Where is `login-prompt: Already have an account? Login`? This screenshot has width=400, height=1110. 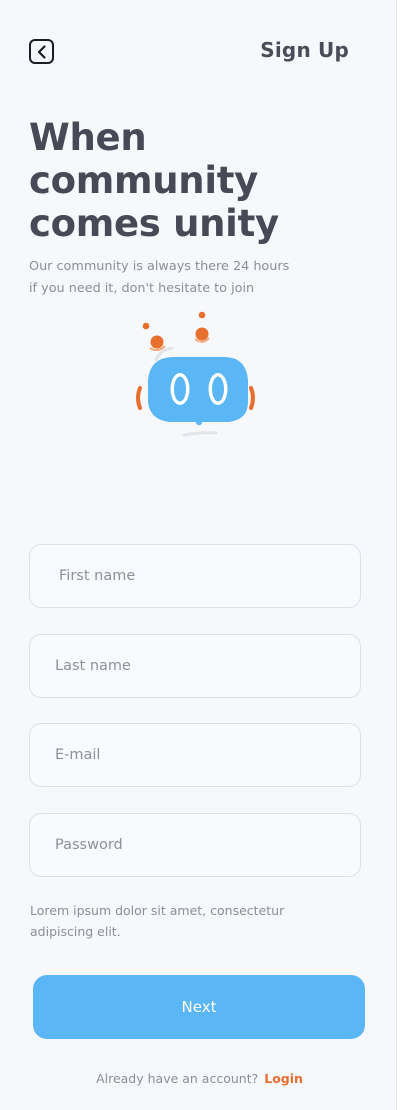 login-prompt: Already have an account? Login is located at coordinates (198, 1078).